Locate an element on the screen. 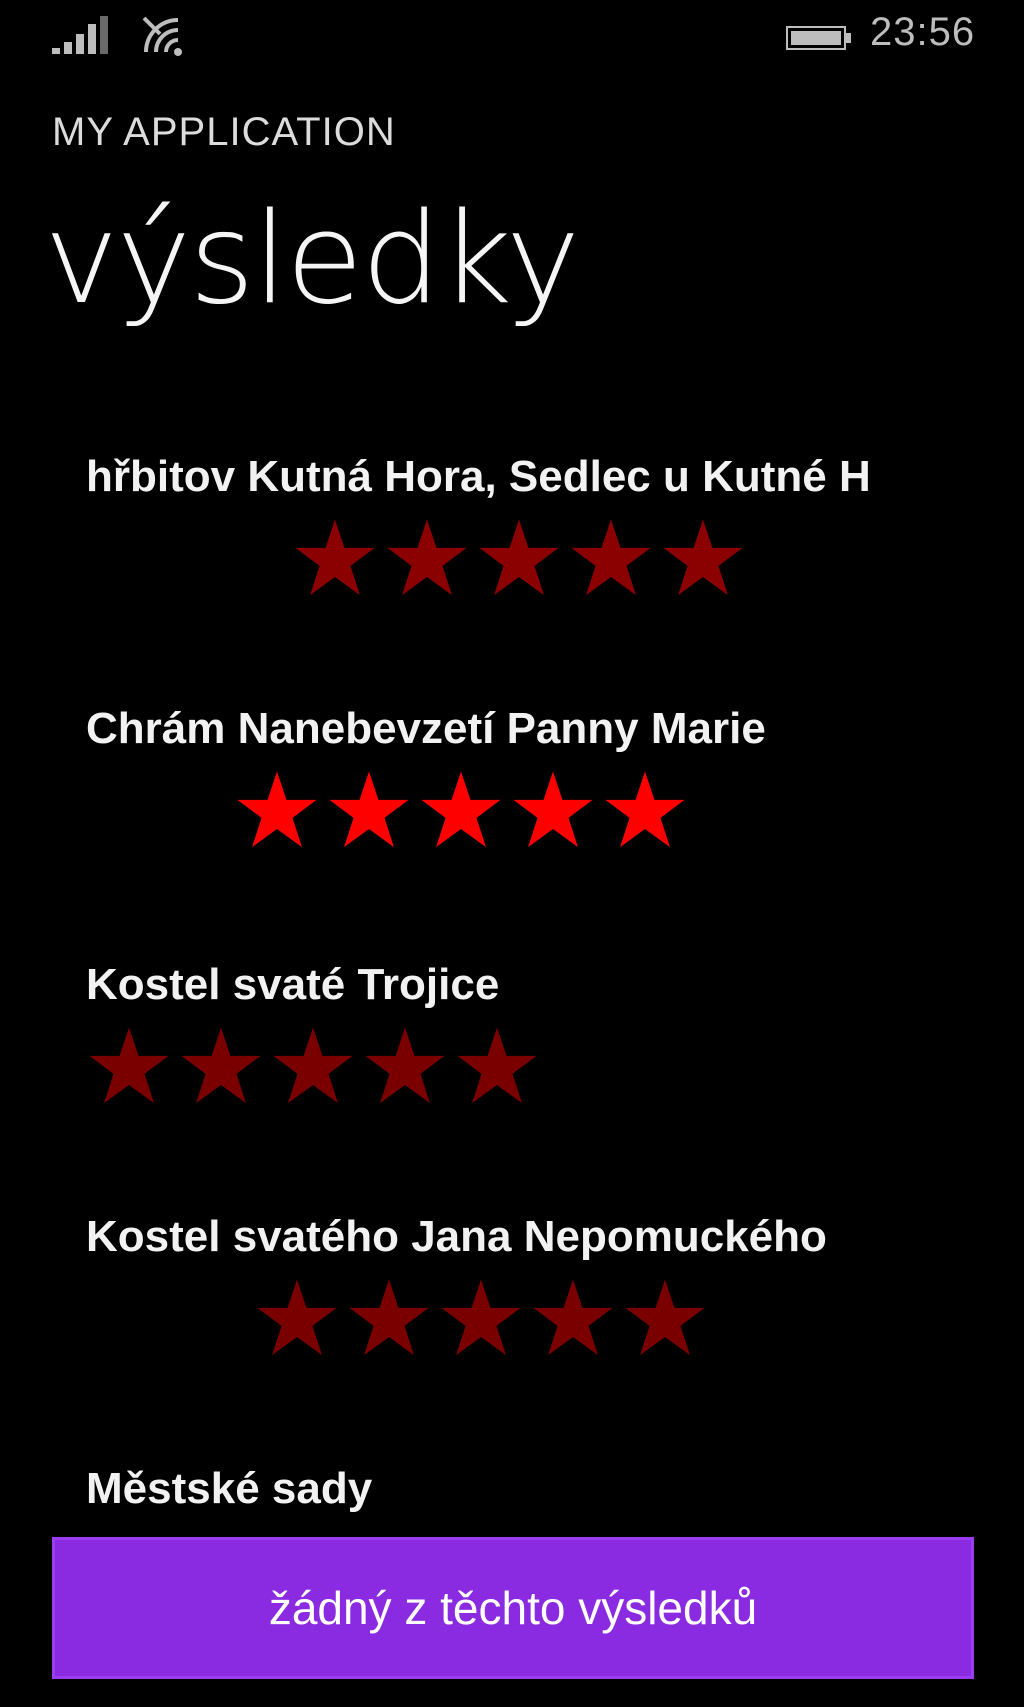 This screenshot has width=1024, height=1707. result-item: Chrám Nanebevzetí Panny Marie is located at coordinates (512, 817).